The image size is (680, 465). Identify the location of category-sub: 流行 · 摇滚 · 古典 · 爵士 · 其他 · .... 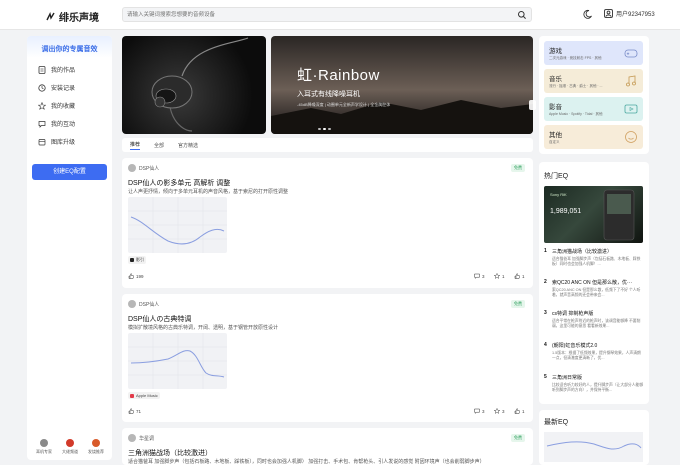
(576, 86).